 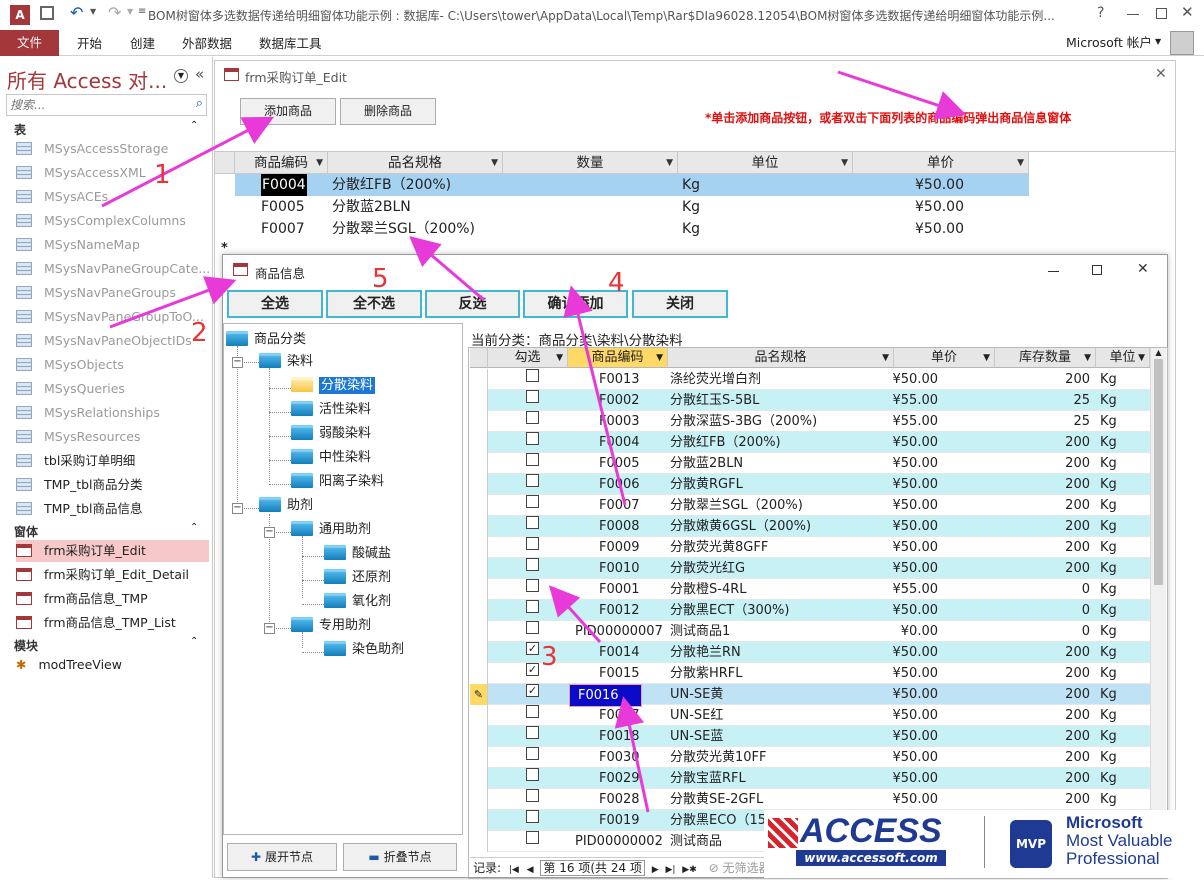 I want to click on arrow-3b, so click(x=632, y=754).